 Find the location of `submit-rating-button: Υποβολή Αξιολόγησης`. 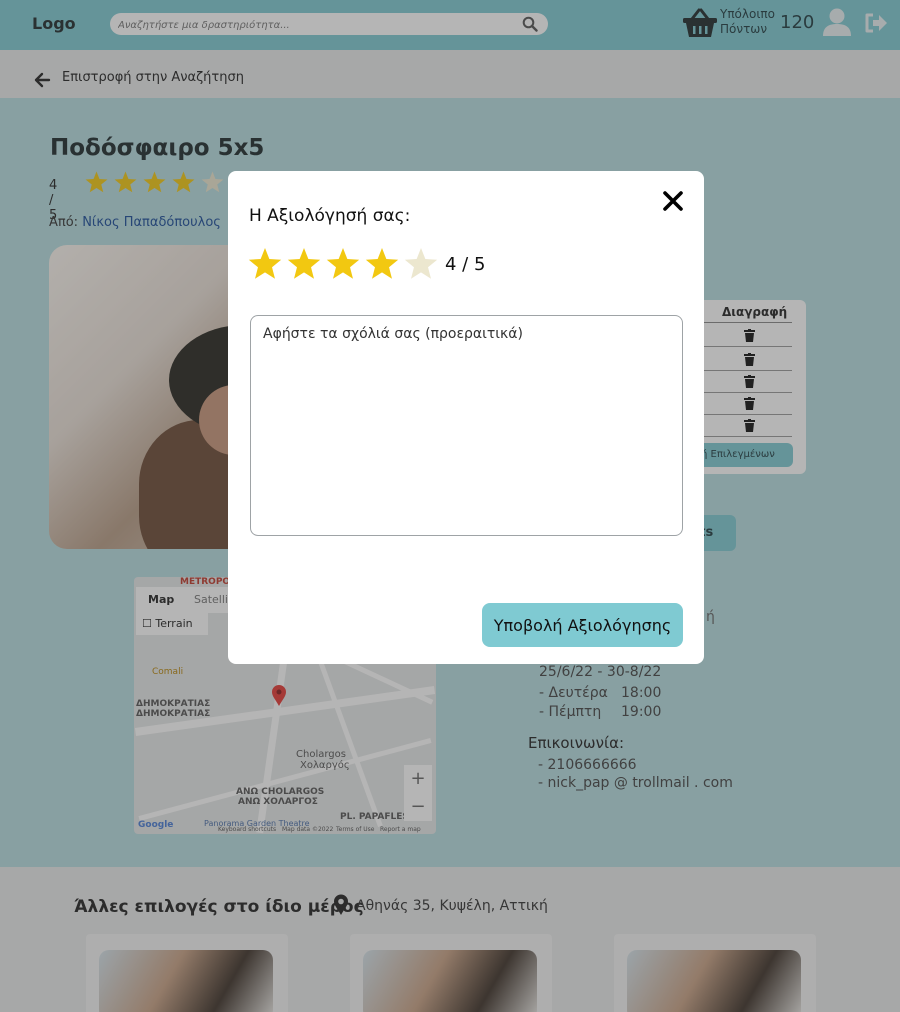

submit-rating-button: Υποβολή Αξιολόγησης is located at coordinates (582, 625).